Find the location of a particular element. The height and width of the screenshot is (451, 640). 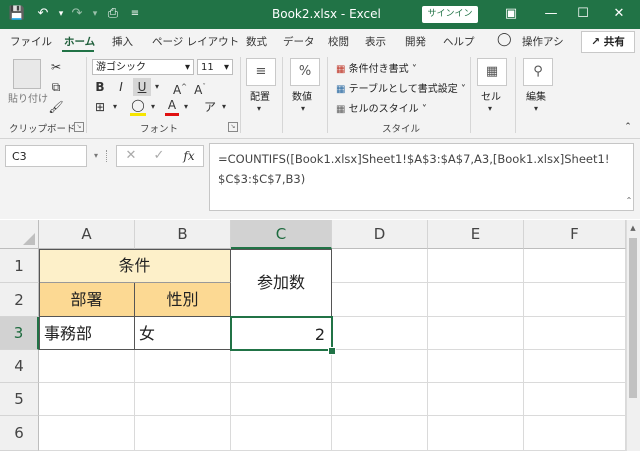

font-color-icon: A is located at coordinates (172, 107).